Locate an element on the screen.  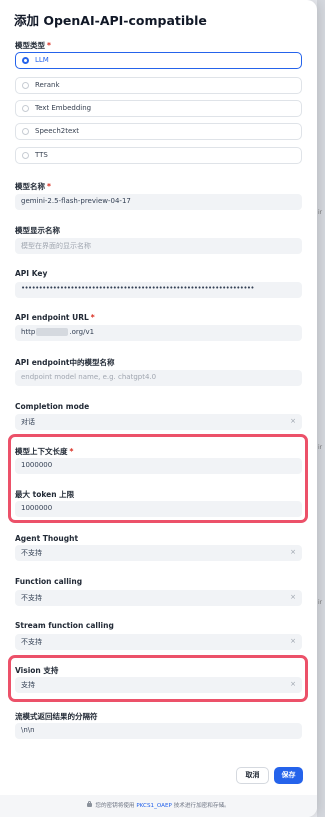
stream-delimiter-input: \n\n is located at coordinates (158, 731).